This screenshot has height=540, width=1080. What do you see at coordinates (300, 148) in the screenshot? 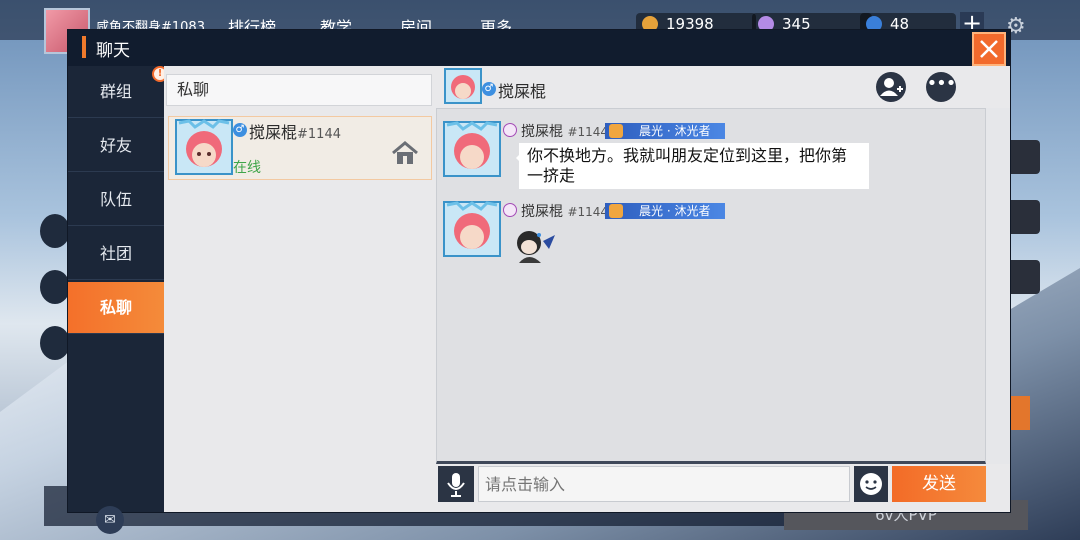
I see `contact-item: ♂ 搅屎棍#1144 在线` at bounding box center [300, 148].